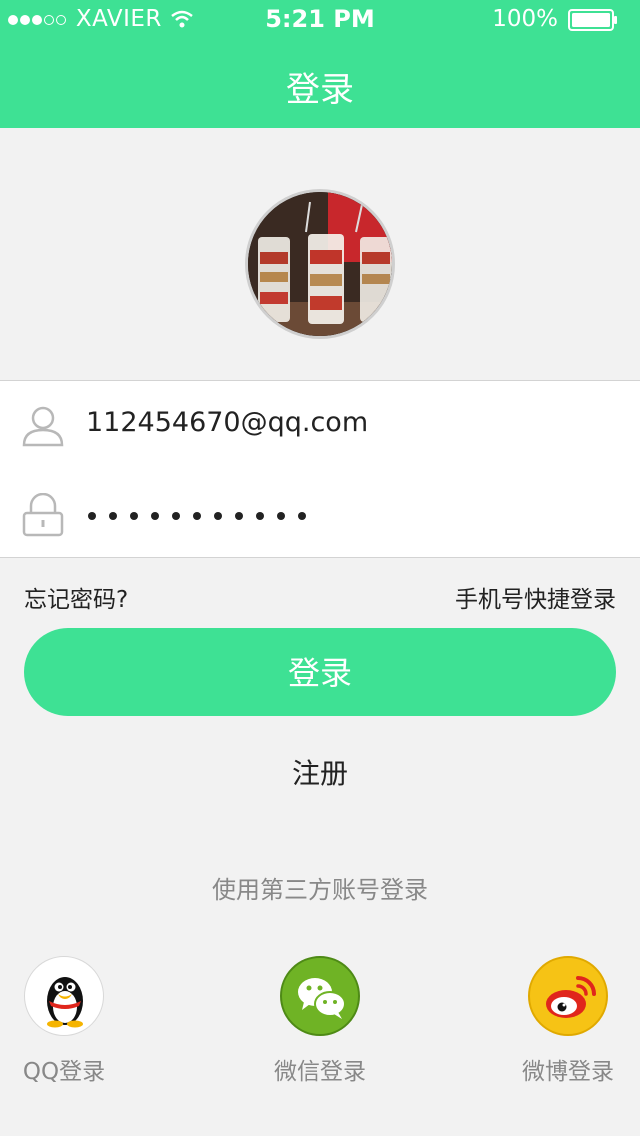 This screenshot has height=1136, width=640. I want to click on username-input: 112454670@qq.com, so click(227, 422).